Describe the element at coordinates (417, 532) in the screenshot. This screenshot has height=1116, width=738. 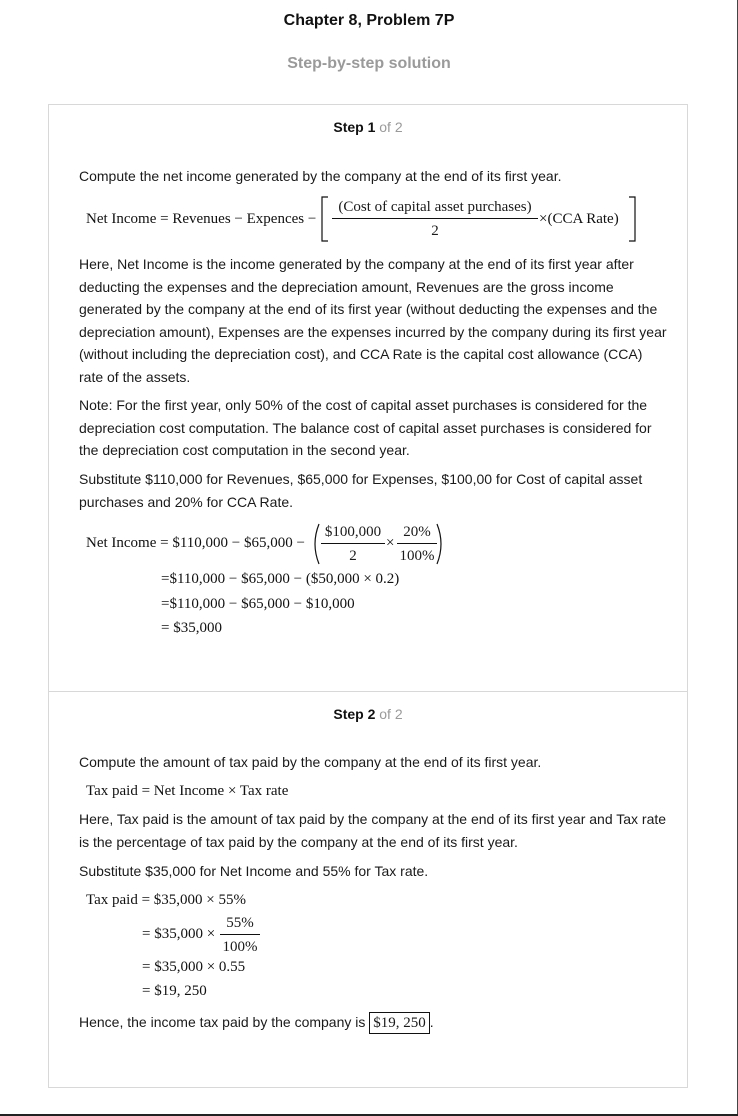
I see `calc-fraction-2-numerator: 20%` at that location.